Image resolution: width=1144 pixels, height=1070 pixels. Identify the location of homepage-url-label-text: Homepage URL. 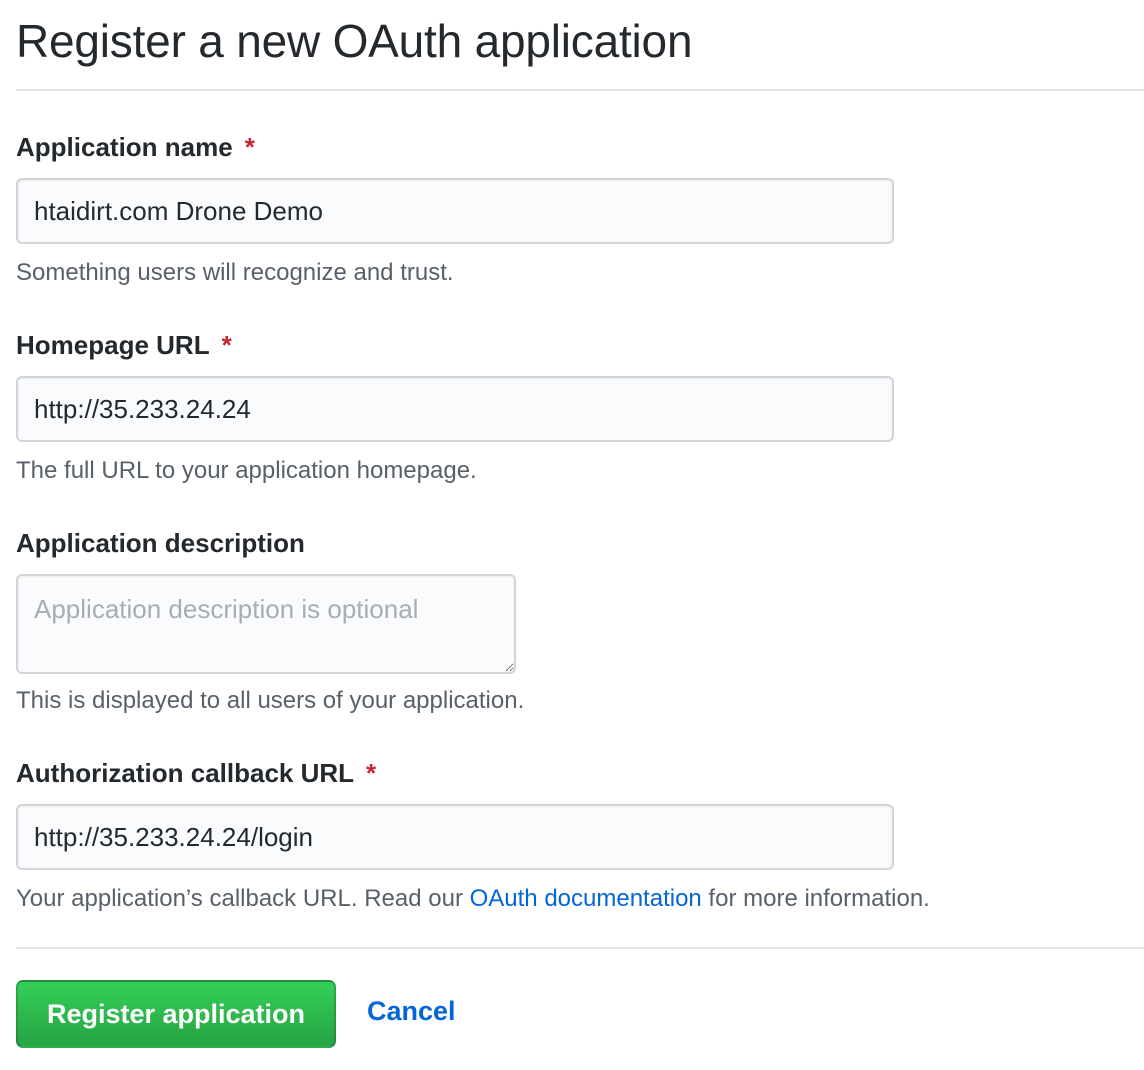
(113, 345).